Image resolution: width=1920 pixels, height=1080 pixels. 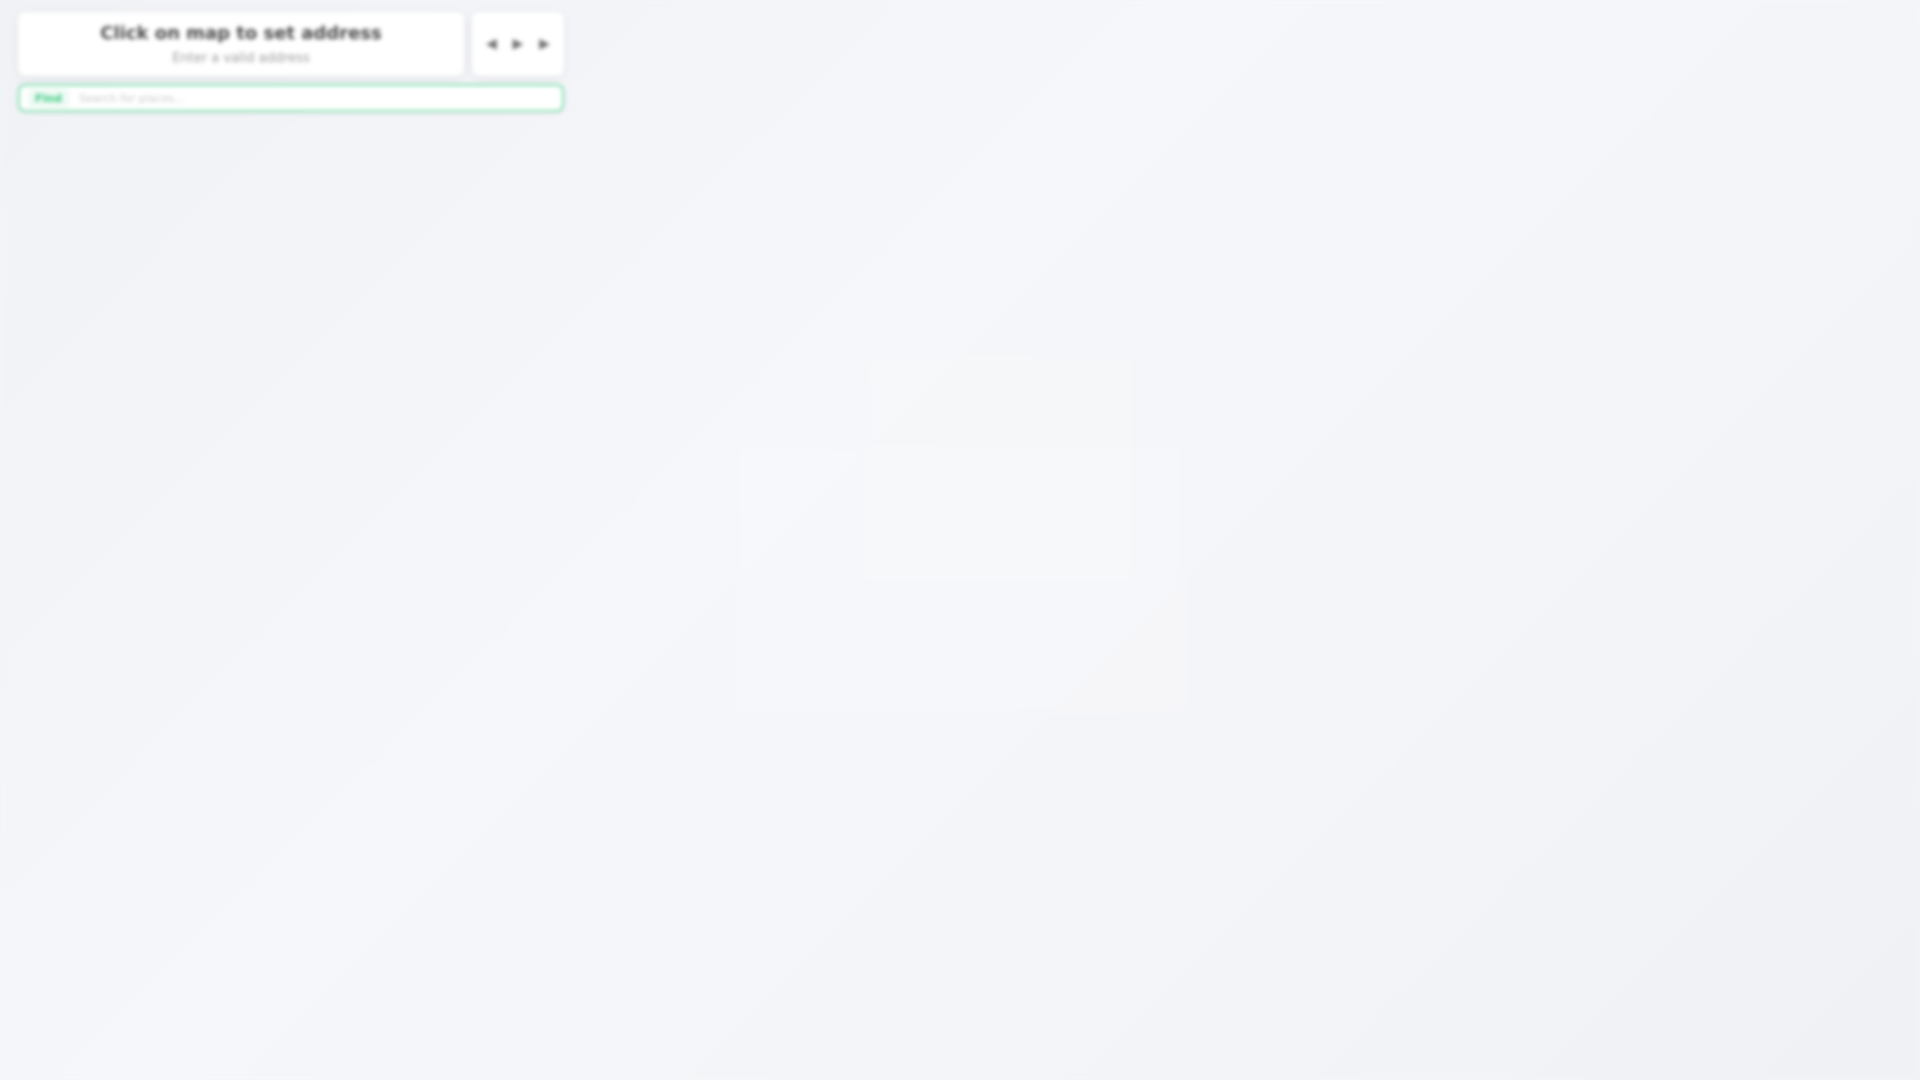 What do you see at coordinates (491, 44) in the screenshot?
I see `chevron-left-icon: ◀` at bounding box center [491, 44].